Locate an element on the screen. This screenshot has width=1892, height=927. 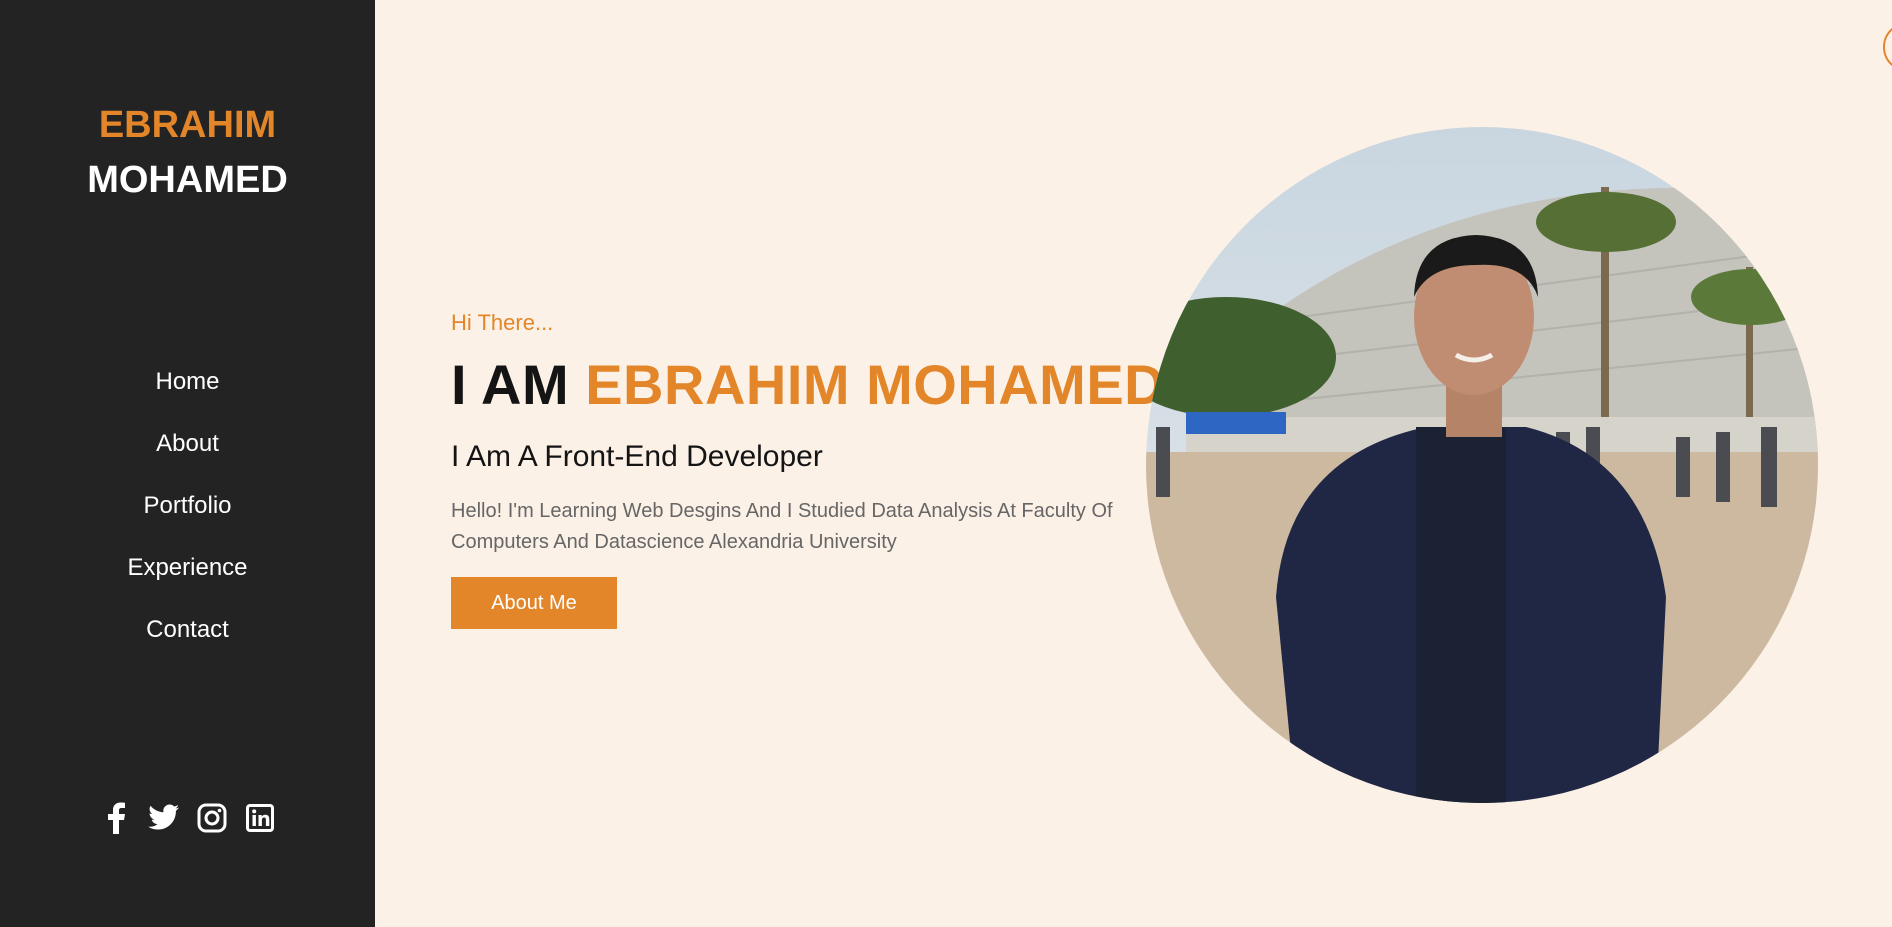
nav-item-portfolio: Portfolio is located at coordinates (187, 519).